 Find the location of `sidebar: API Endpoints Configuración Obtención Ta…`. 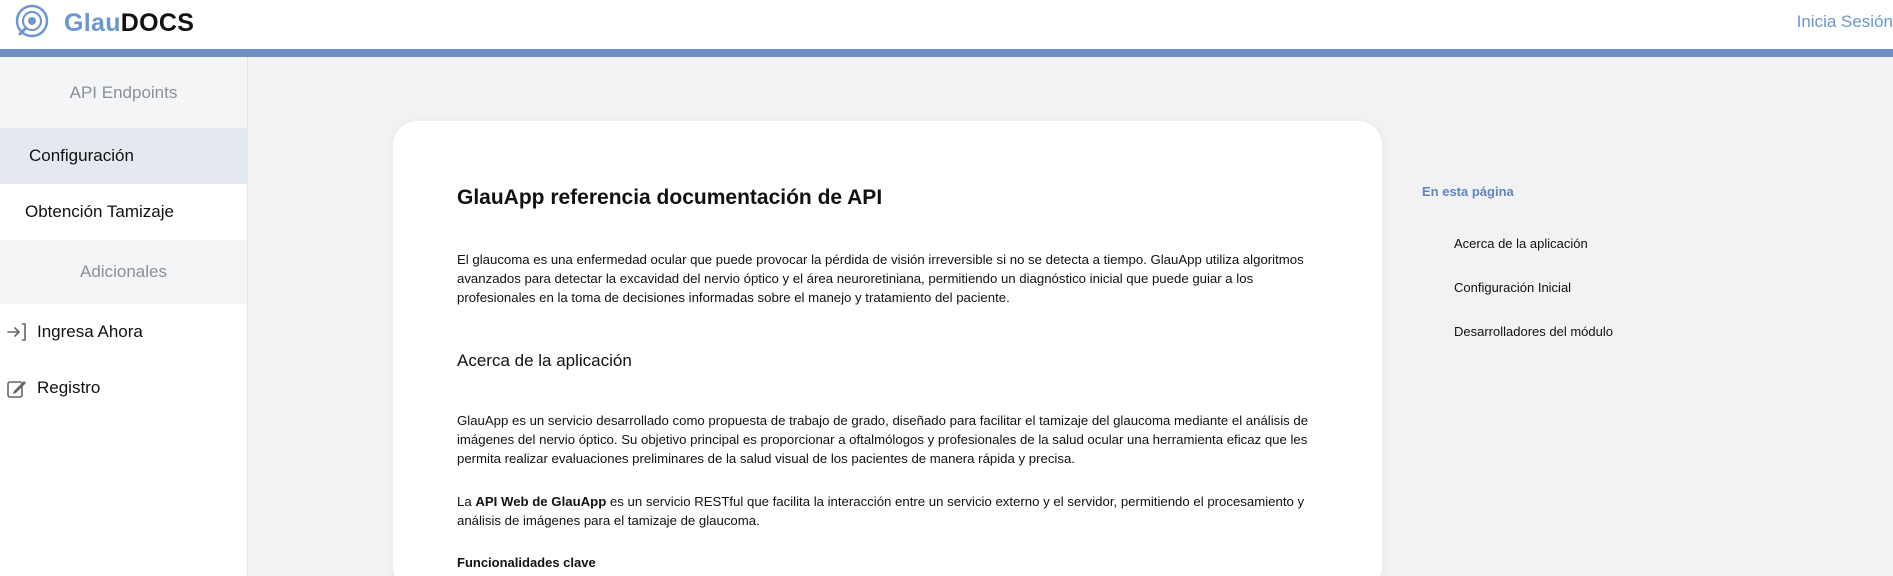

sidebar: API Endpoints Configuración Obtención Ta… is located at coordinates (124, 316).